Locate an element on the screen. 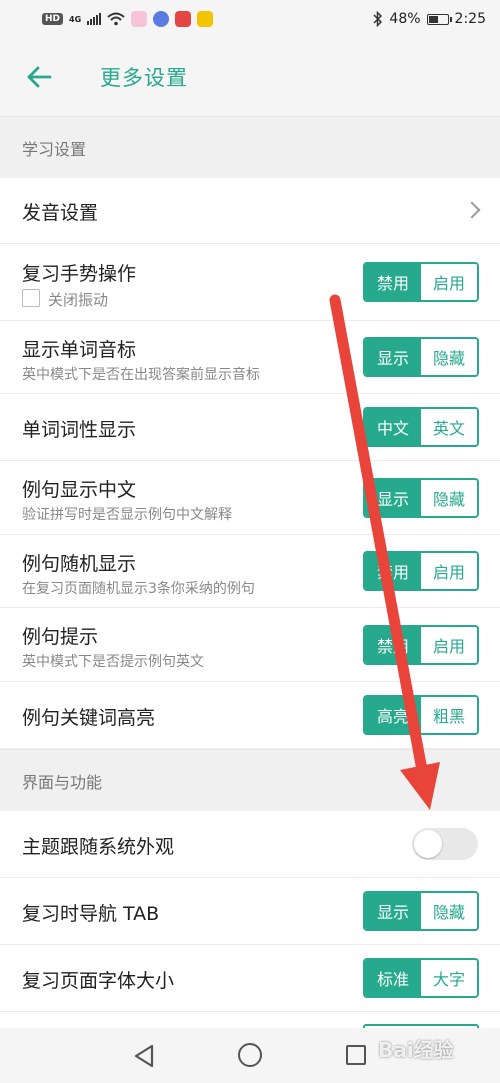 The image size is (500, 1083). row-review-gesture: 复习手势操作 关闭振动 禁用 启用 is located at coordinates (250, 282).